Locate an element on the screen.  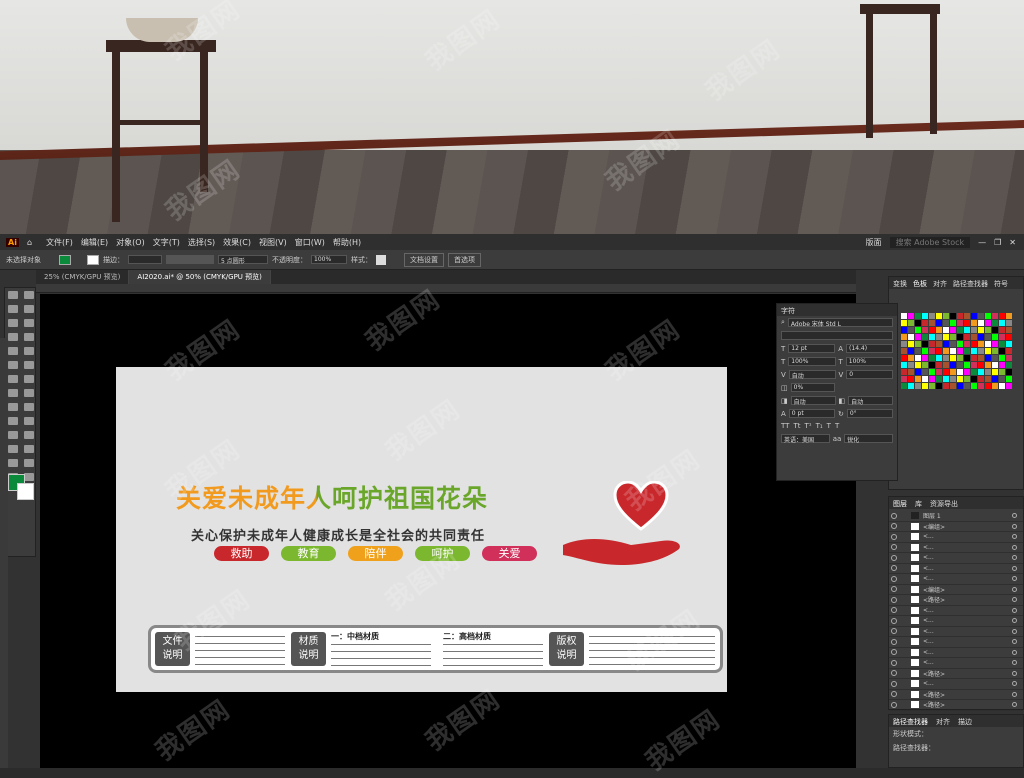
graph-tool-icon is located at coordinates (29, 449).